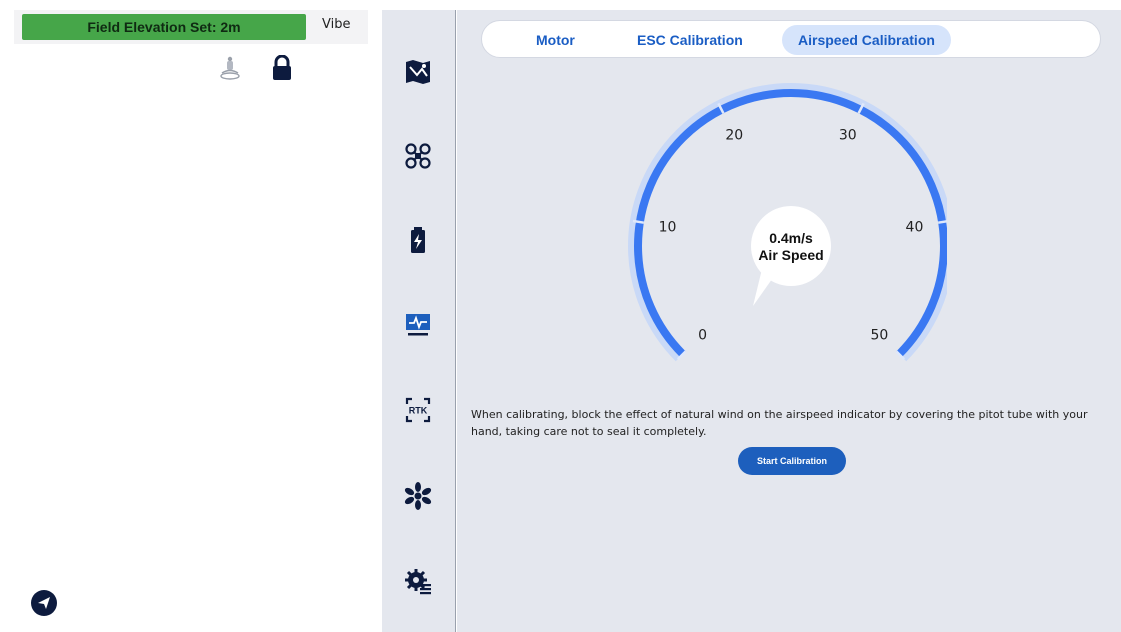  Describe the element at coordinates (418, 582) in the screenshot. I see `settings-icon` at that location.